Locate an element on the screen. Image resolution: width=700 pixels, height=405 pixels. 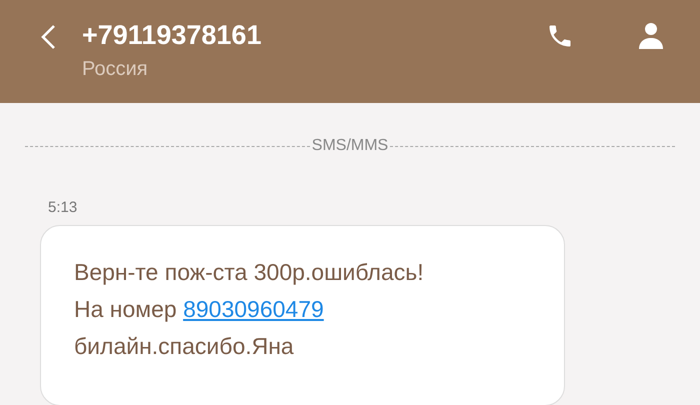
phone-link: 89030960479 is located at coordinates (253, 309).